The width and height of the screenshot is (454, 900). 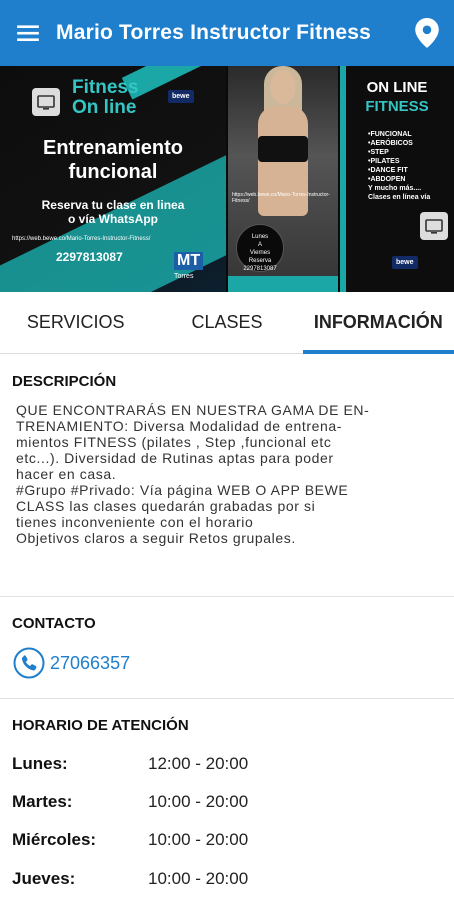 I want to click on menu-icon, so click(x=28, y=33).